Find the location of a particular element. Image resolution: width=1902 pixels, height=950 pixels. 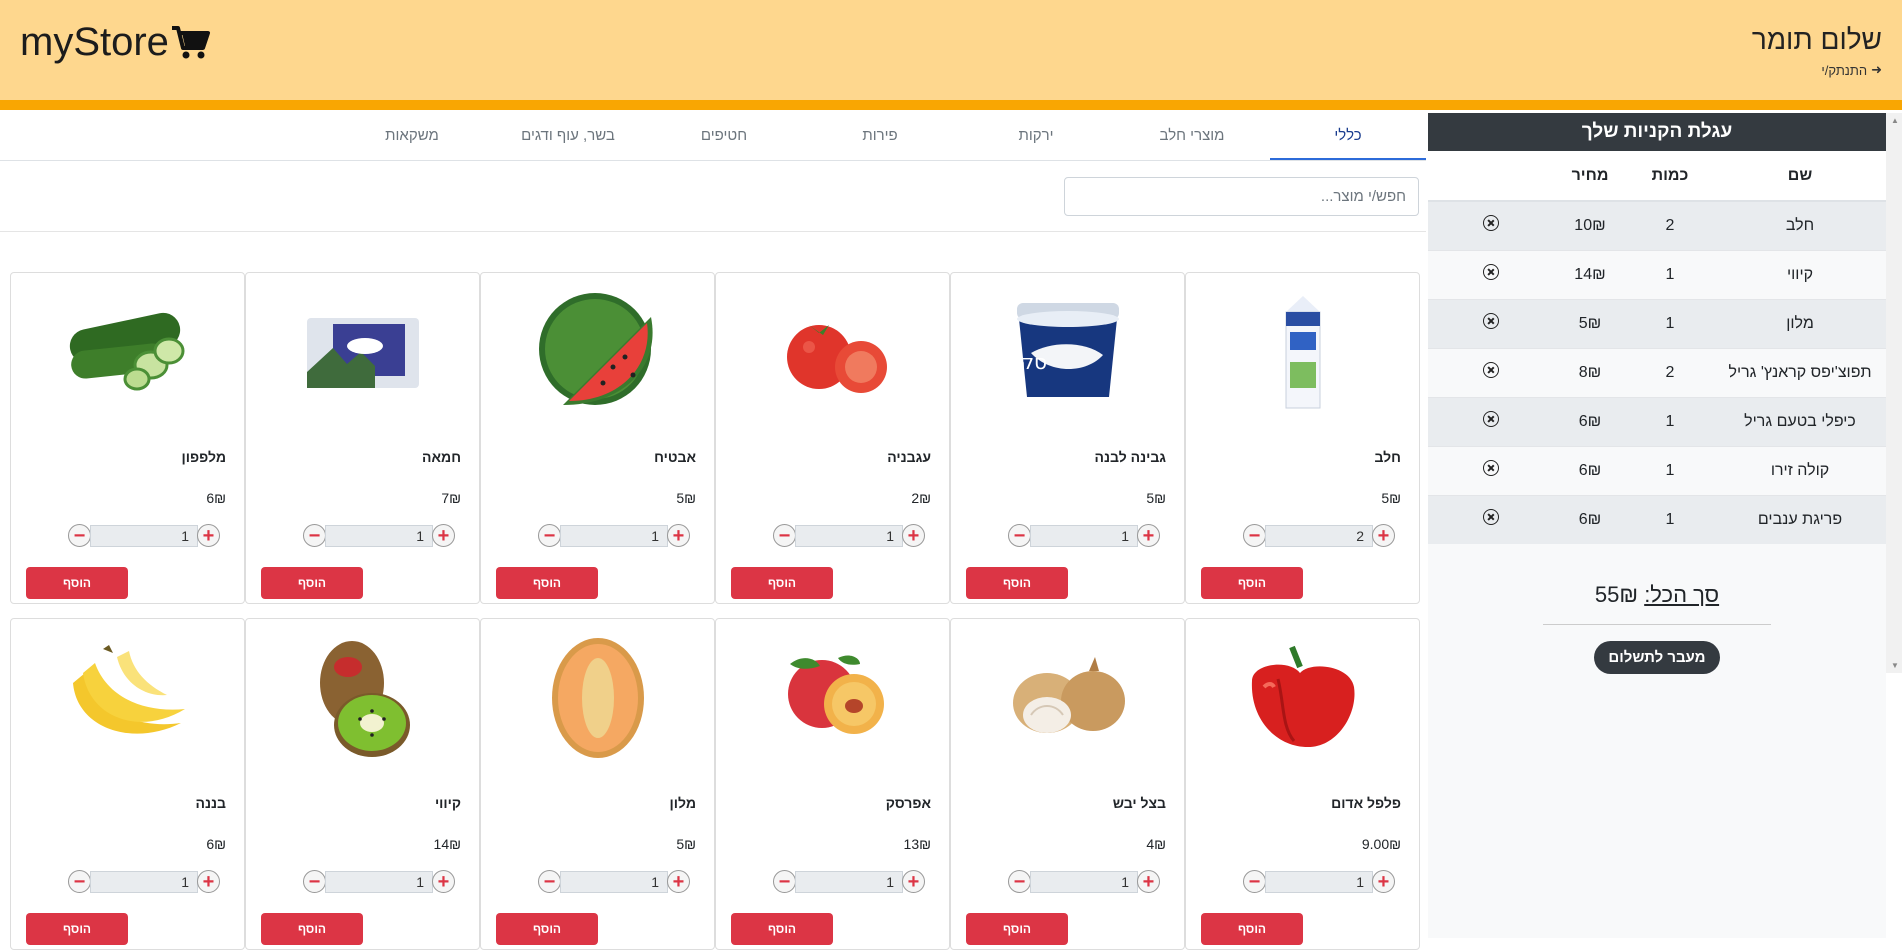

product-name: בצל יבש is located at coordinates (1139, 803).